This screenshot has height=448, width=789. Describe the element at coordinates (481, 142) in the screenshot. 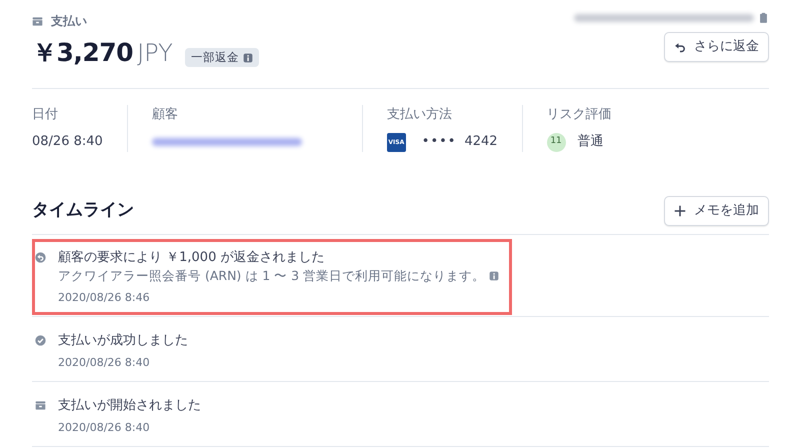

I see `card-last-digits: 4242` at that location.